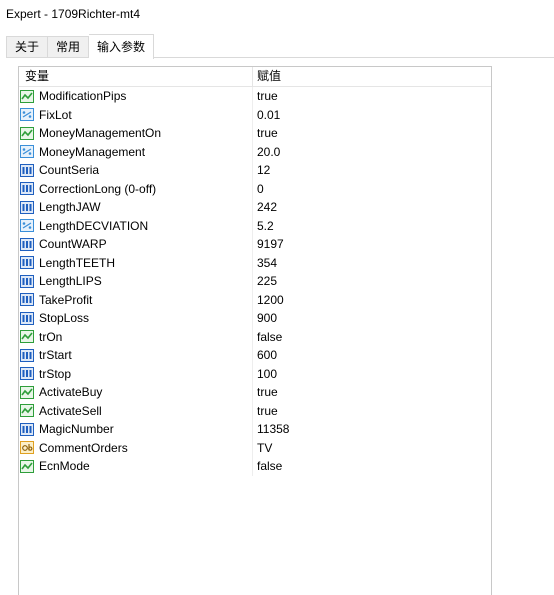 Image resolution: width=554 pixels, height=595 pixels. I want to click on parameter-value: 20.0, so click(372, 152).